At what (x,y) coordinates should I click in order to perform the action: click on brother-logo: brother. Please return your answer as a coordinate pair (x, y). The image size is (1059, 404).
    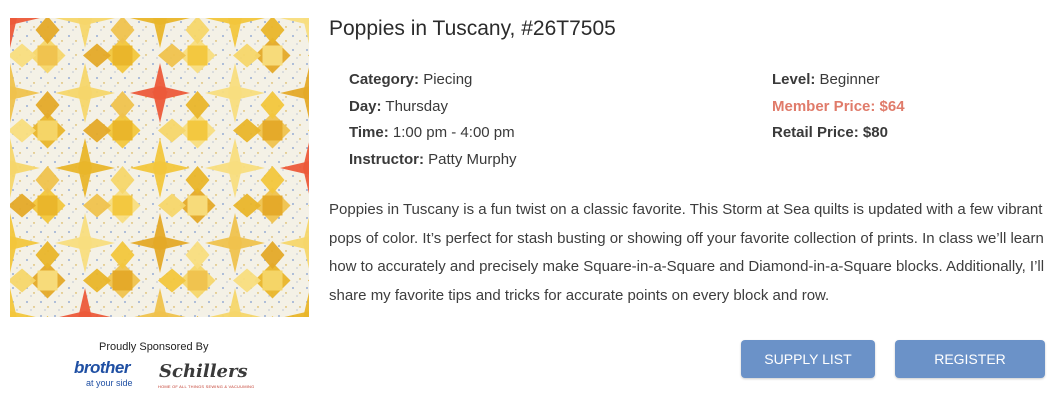
    Looking at the image, I should click on (102, 367).